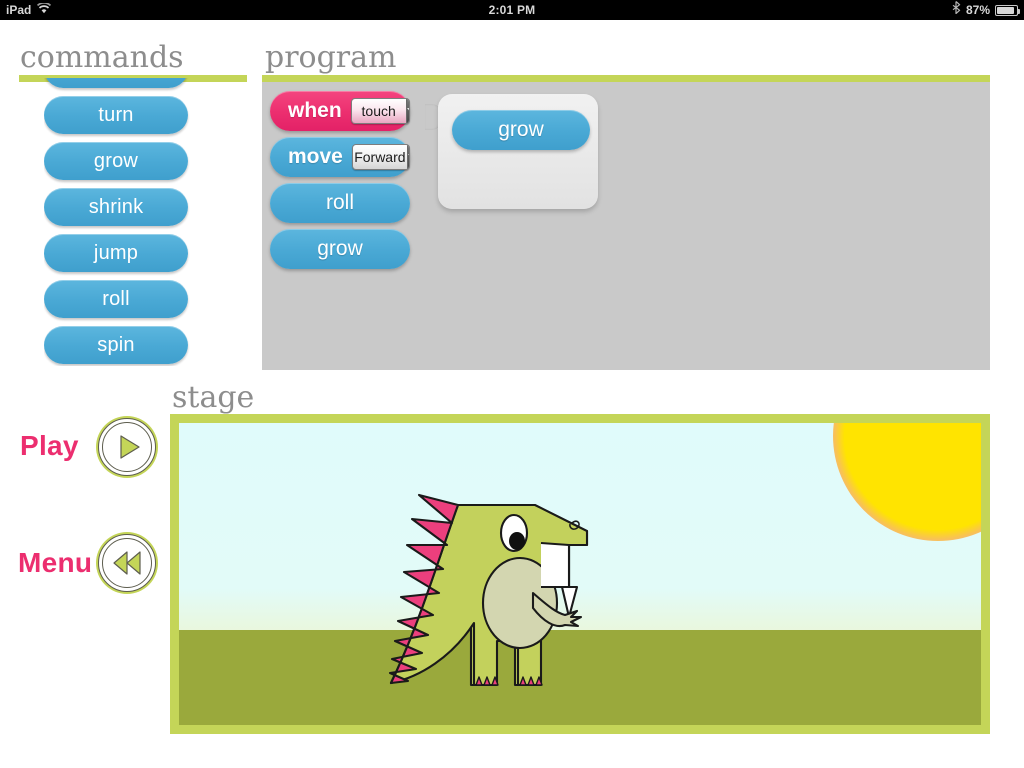 The image size is (1024, 768). Describe the element at coordinates (213, 397) in the screenshot. I see `stage-heading: stage` at that location.